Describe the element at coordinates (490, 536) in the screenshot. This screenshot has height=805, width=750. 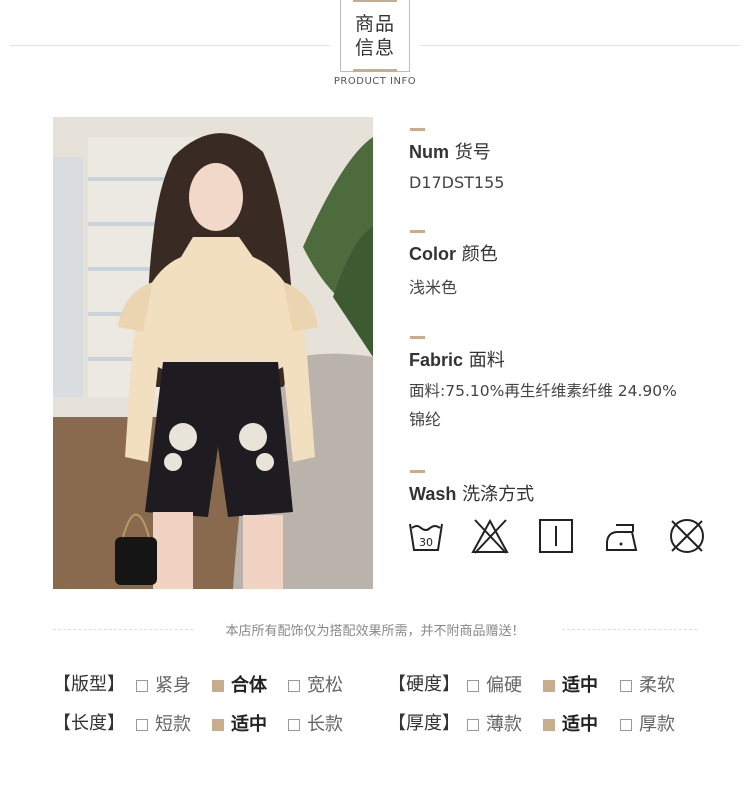
I see `no-bleach-icon` at that location.